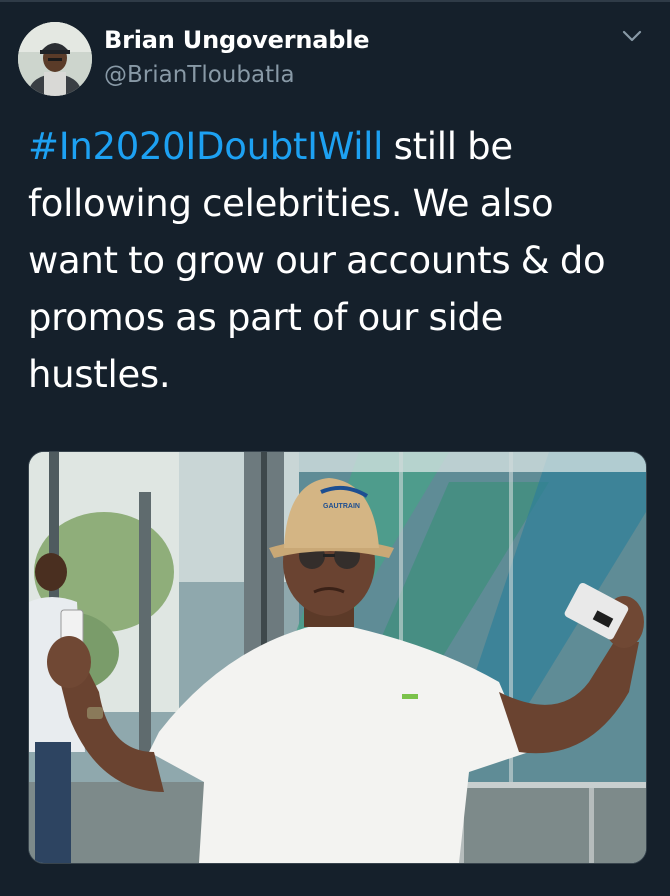 This screenshot has width=670, height=896. What do you see at coordinates (291, 203) in the screenshot?
I see `tweet-text-line-2: following celebrities. We also` at bounding box center [291, 203].